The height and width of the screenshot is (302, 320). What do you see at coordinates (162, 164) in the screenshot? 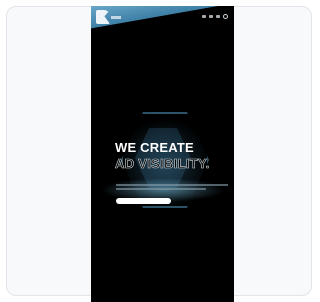
I see `hero-title-line2: AD VISIBILITY.` at bounding box center [162, 164].